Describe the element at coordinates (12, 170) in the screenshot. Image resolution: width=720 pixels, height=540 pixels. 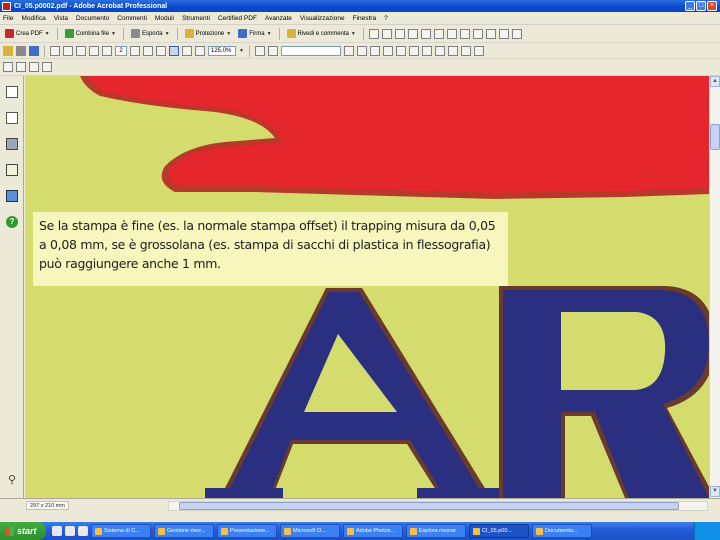
I see `comments-pen-icon` at that location.